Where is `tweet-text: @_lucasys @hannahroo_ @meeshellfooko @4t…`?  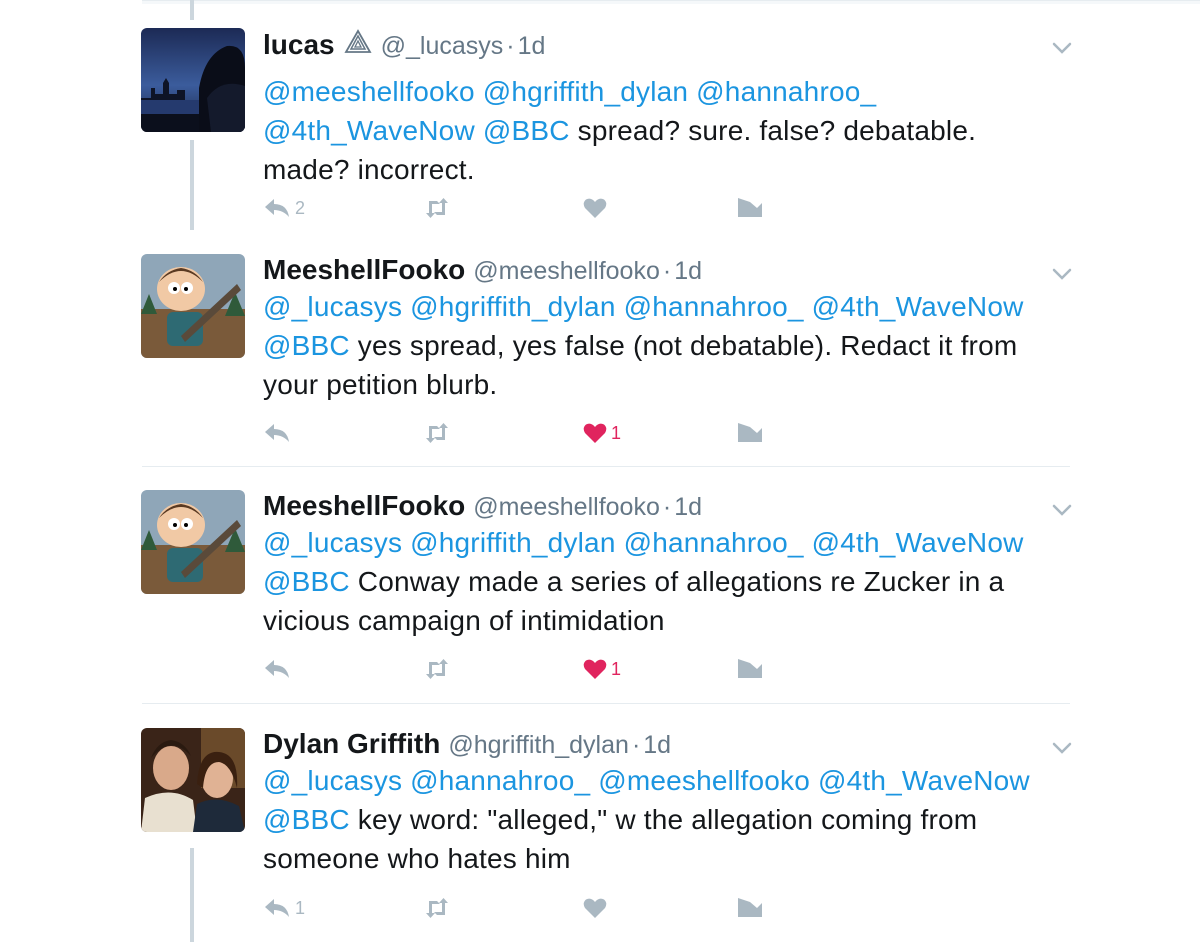
tweet-text: @_lucasys @hannahroo_ @meeshellfooko @4t… is located at coordinates (668, 819).